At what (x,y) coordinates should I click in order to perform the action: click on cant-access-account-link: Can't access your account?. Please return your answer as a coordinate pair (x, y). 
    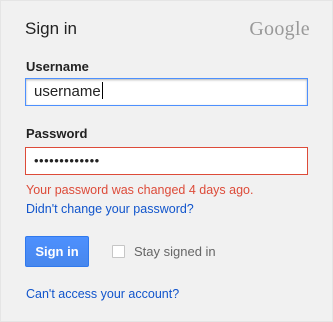
    Looking at the image, I should click on (102, 294).